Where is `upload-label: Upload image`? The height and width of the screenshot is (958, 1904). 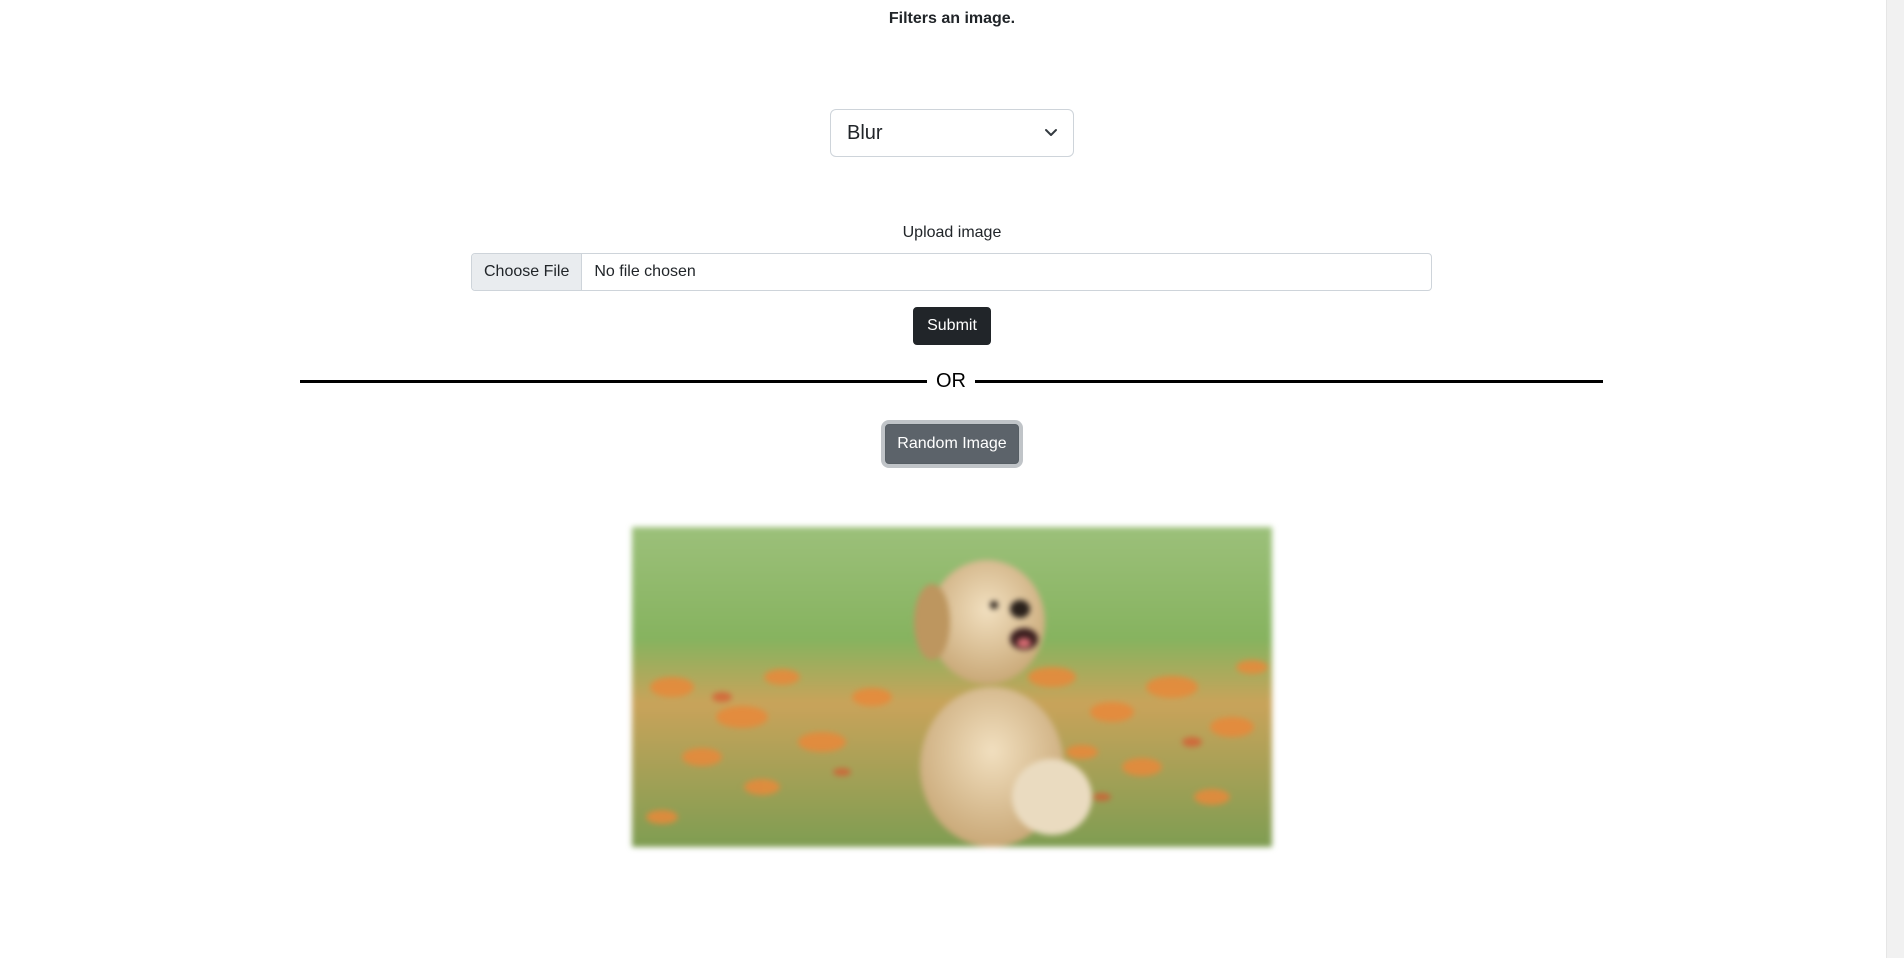 upload-label: Upload image is located at coordinates (952, 232).